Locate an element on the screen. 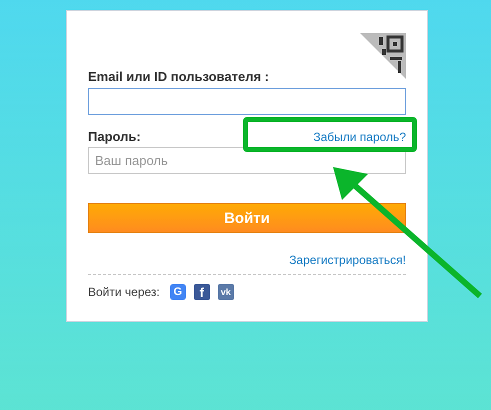  google-button: G is located at coordinates (178, 292).